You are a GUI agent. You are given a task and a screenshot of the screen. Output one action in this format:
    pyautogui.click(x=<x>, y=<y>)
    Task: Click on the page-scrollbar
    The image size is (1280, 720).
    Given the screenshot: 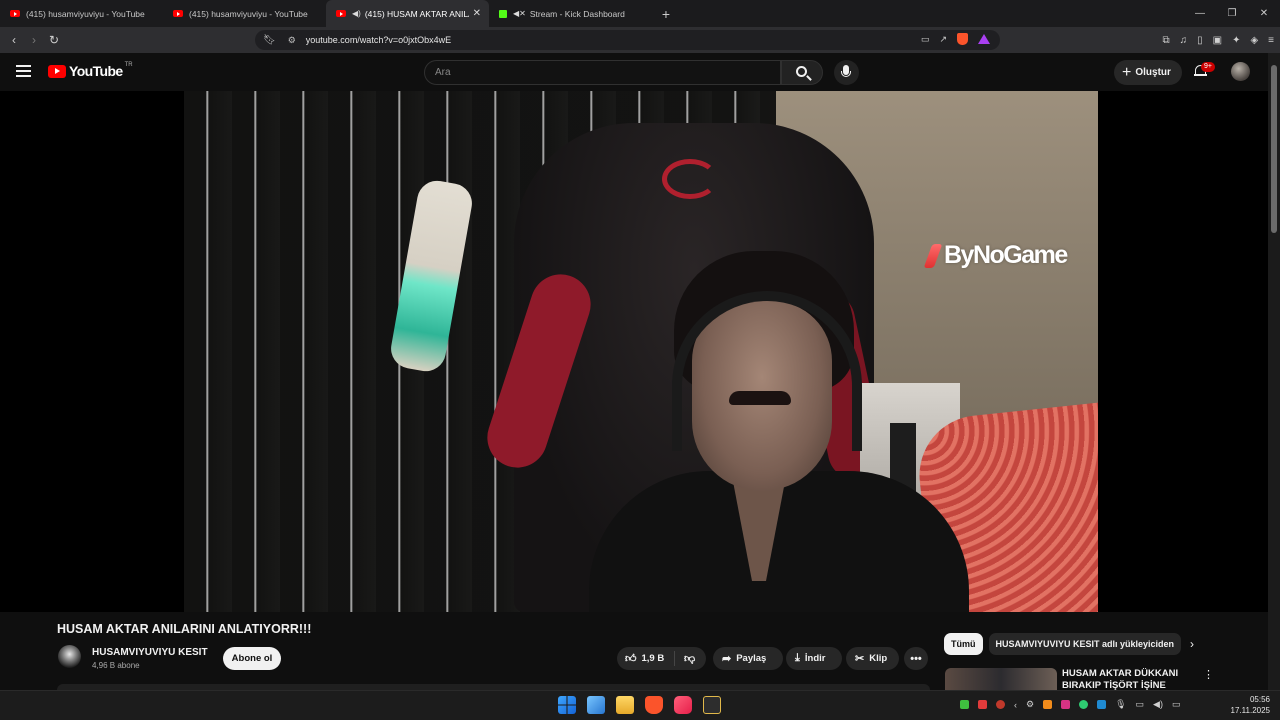 What is the action you would take?
    pyautogui.click(x=1274, y=371)
    